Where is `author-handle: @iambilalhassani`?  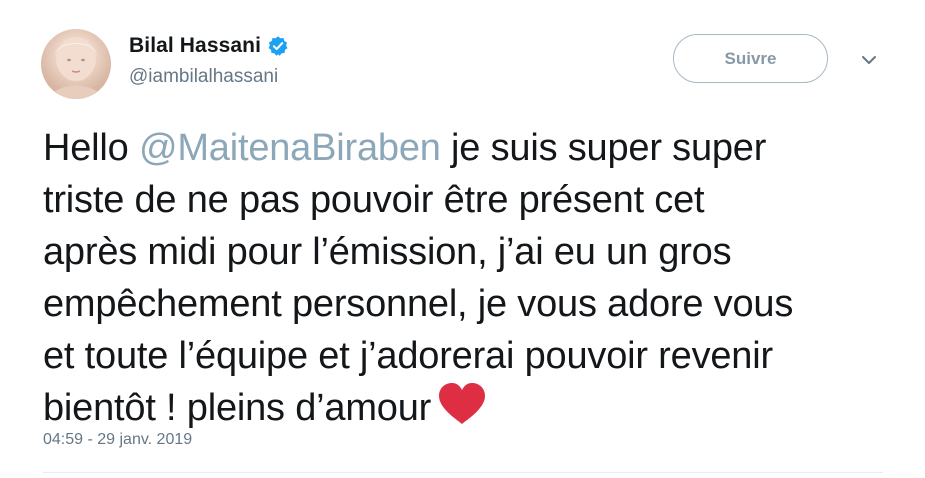
author-handle: @iambilalhassani is located at coordinates (203, 77).